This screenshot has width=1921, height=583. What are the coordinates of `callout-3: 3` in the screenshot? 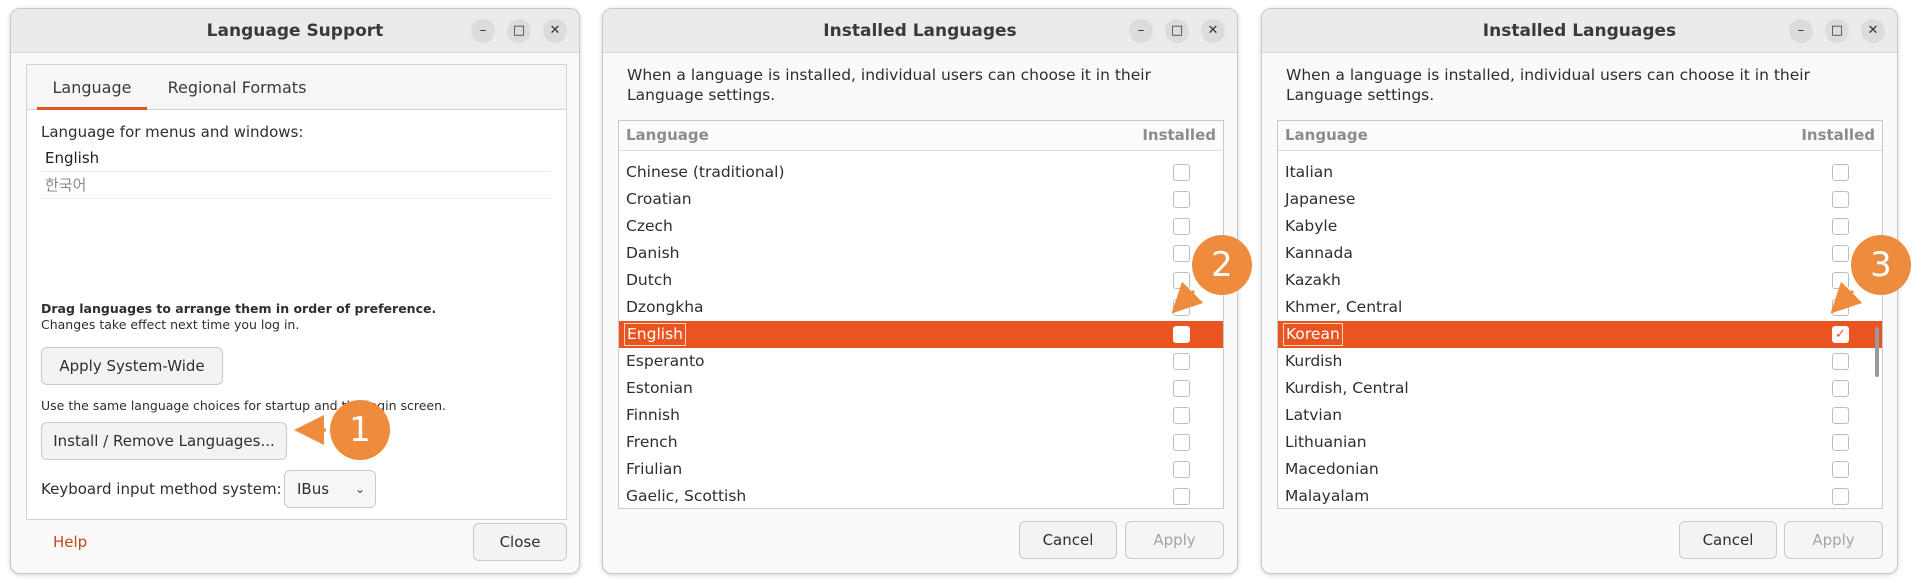 It's located at (1881, 265).